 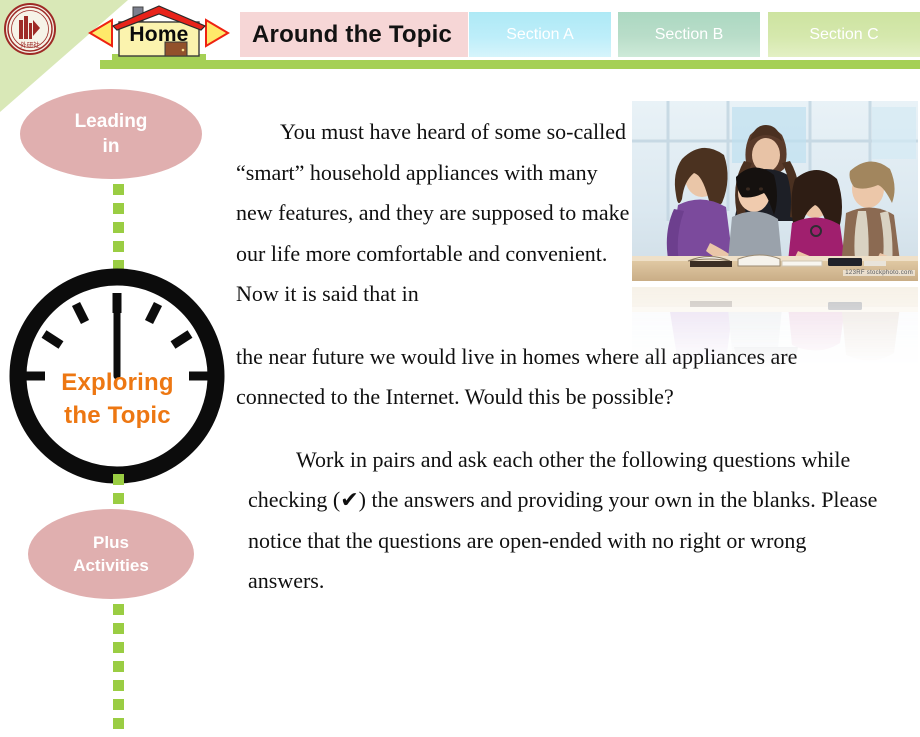 What do you see at coordinates (100, 33) in the screenshot?
I see `left-triangle-arrow-icon` at bounding box center [100, 33].